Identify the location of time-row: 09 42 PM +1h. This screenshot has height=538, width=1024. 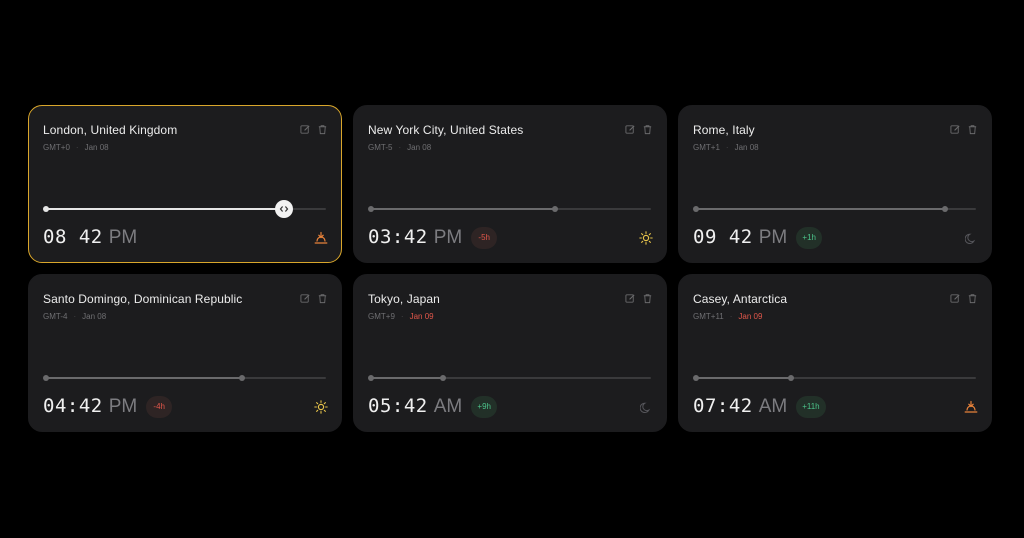
(758, 237).